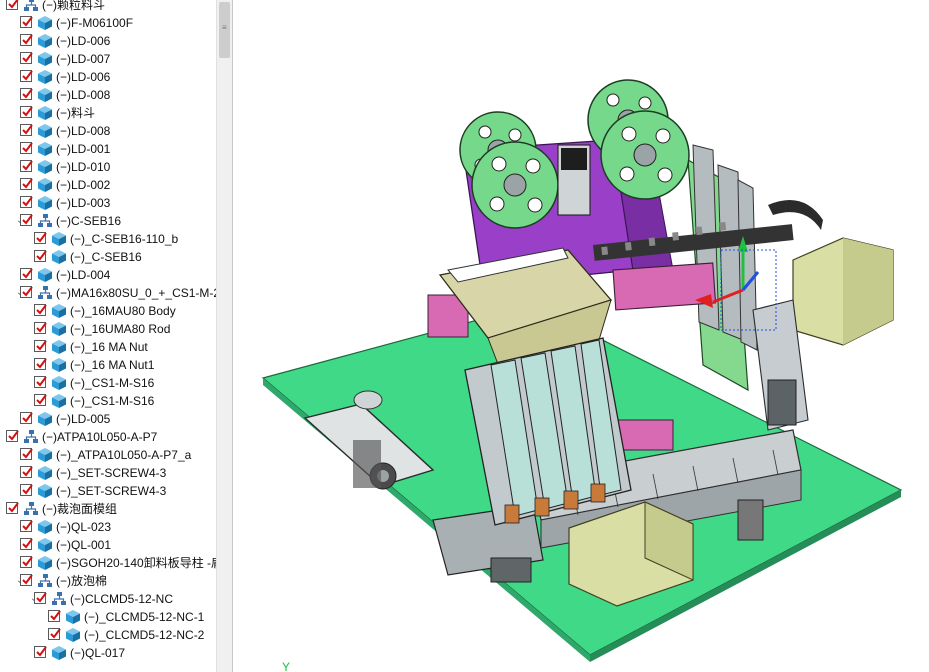 The image size is (929, 672). I want to click on scrollbar-thumb: ≡, so click(224, 30).